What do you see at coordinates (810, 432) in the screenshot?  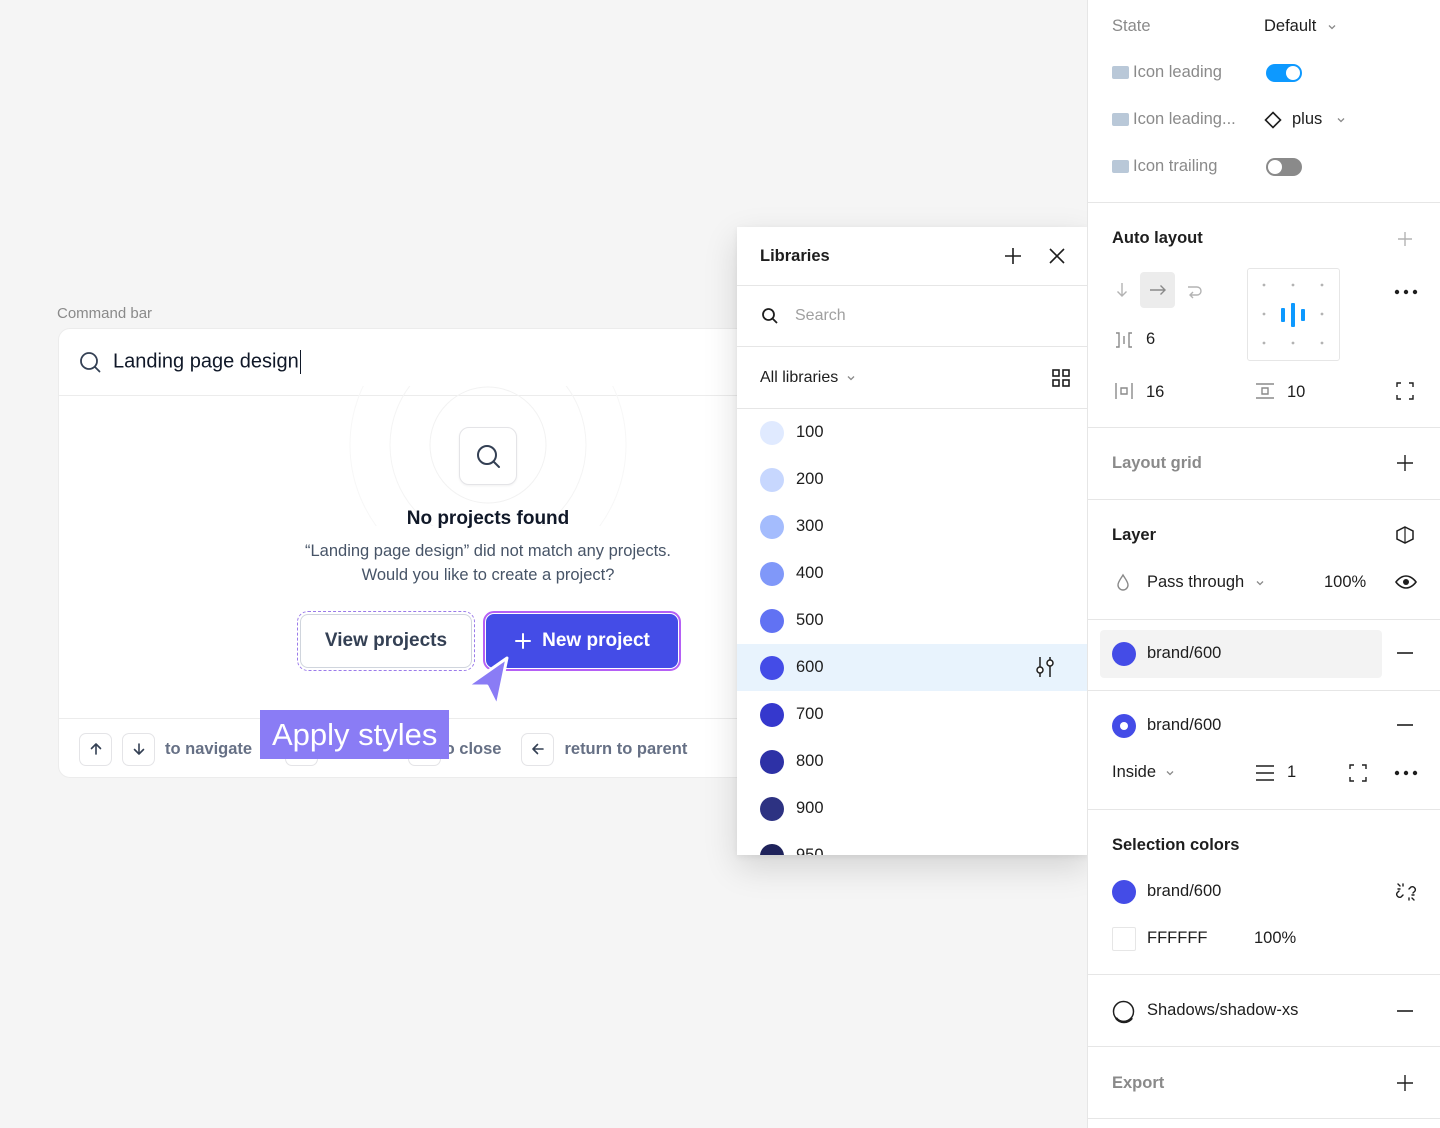 I see `swatch-name: 100` at bounding box center [810, 432].